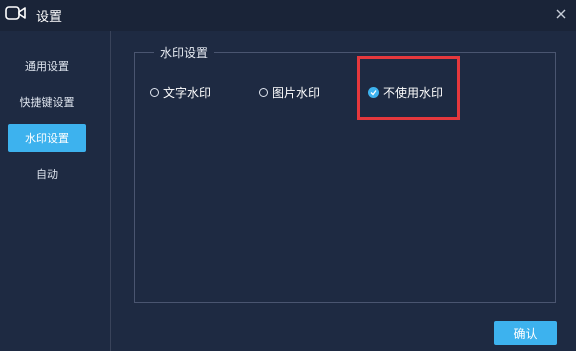  I want to click on sidebar-item-label: 快捷键设置, so click(47, 102).